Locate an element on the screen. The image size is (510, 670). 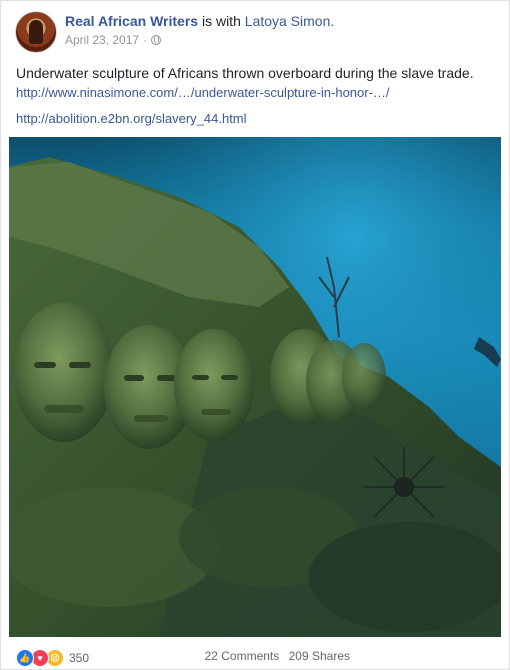
avatar is located at coordinates (36, 32).